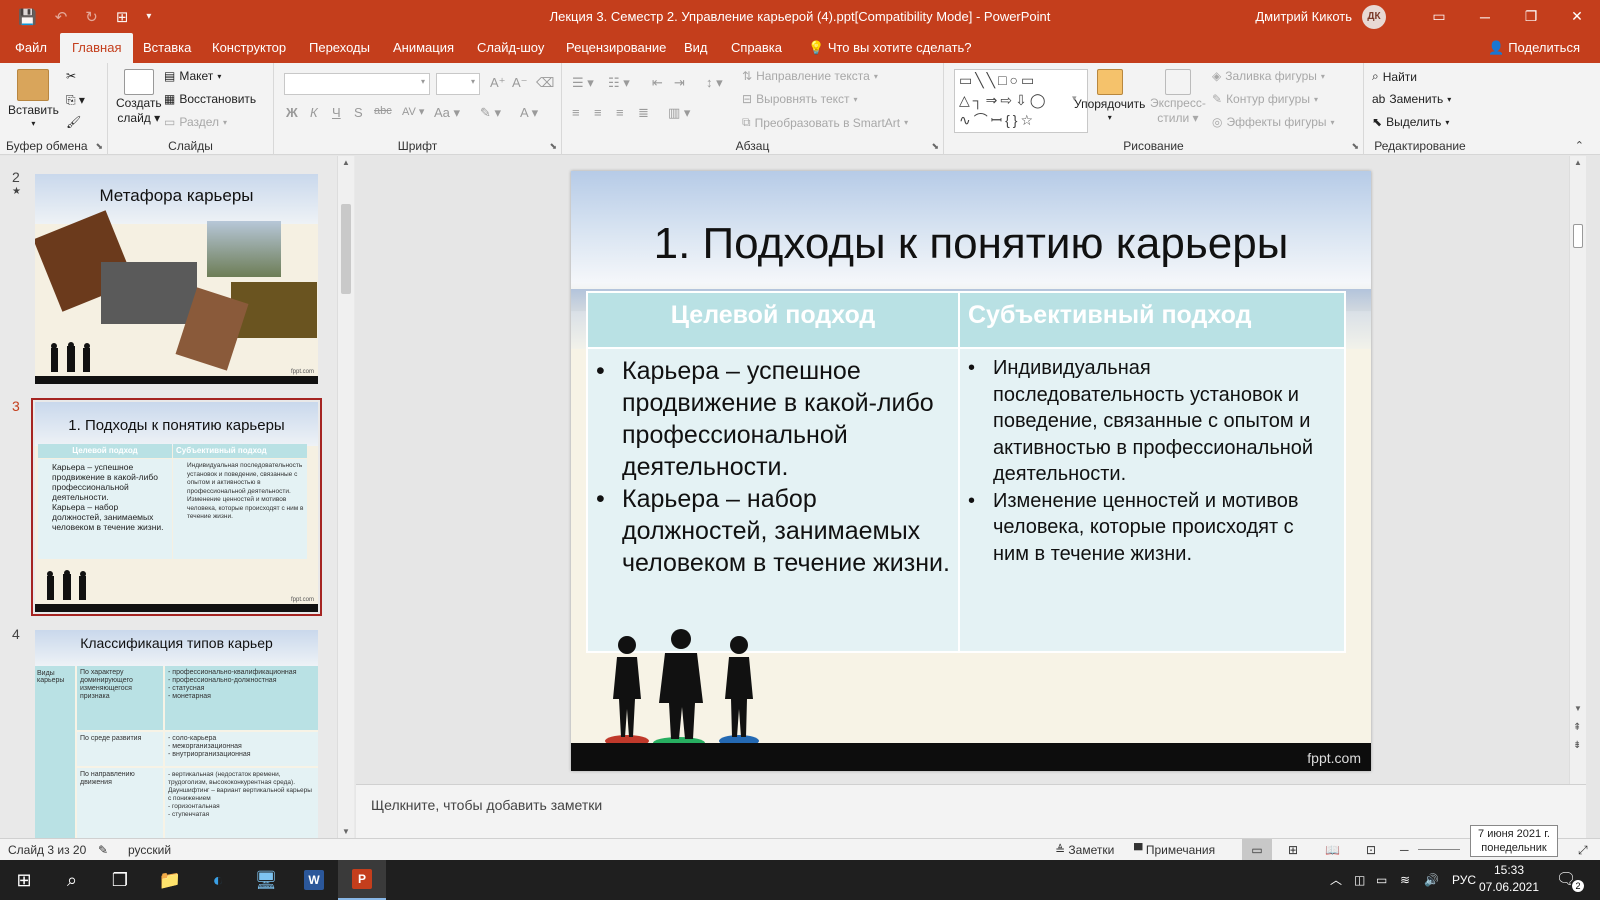 This screenshot has width=1600, height=900. What do you see at coordinates (1577, 470) in the screenshot?
I see `editor-scrollbar: ▲ ▼ ⇞ ⇟` at bounding box center [1577, 470].